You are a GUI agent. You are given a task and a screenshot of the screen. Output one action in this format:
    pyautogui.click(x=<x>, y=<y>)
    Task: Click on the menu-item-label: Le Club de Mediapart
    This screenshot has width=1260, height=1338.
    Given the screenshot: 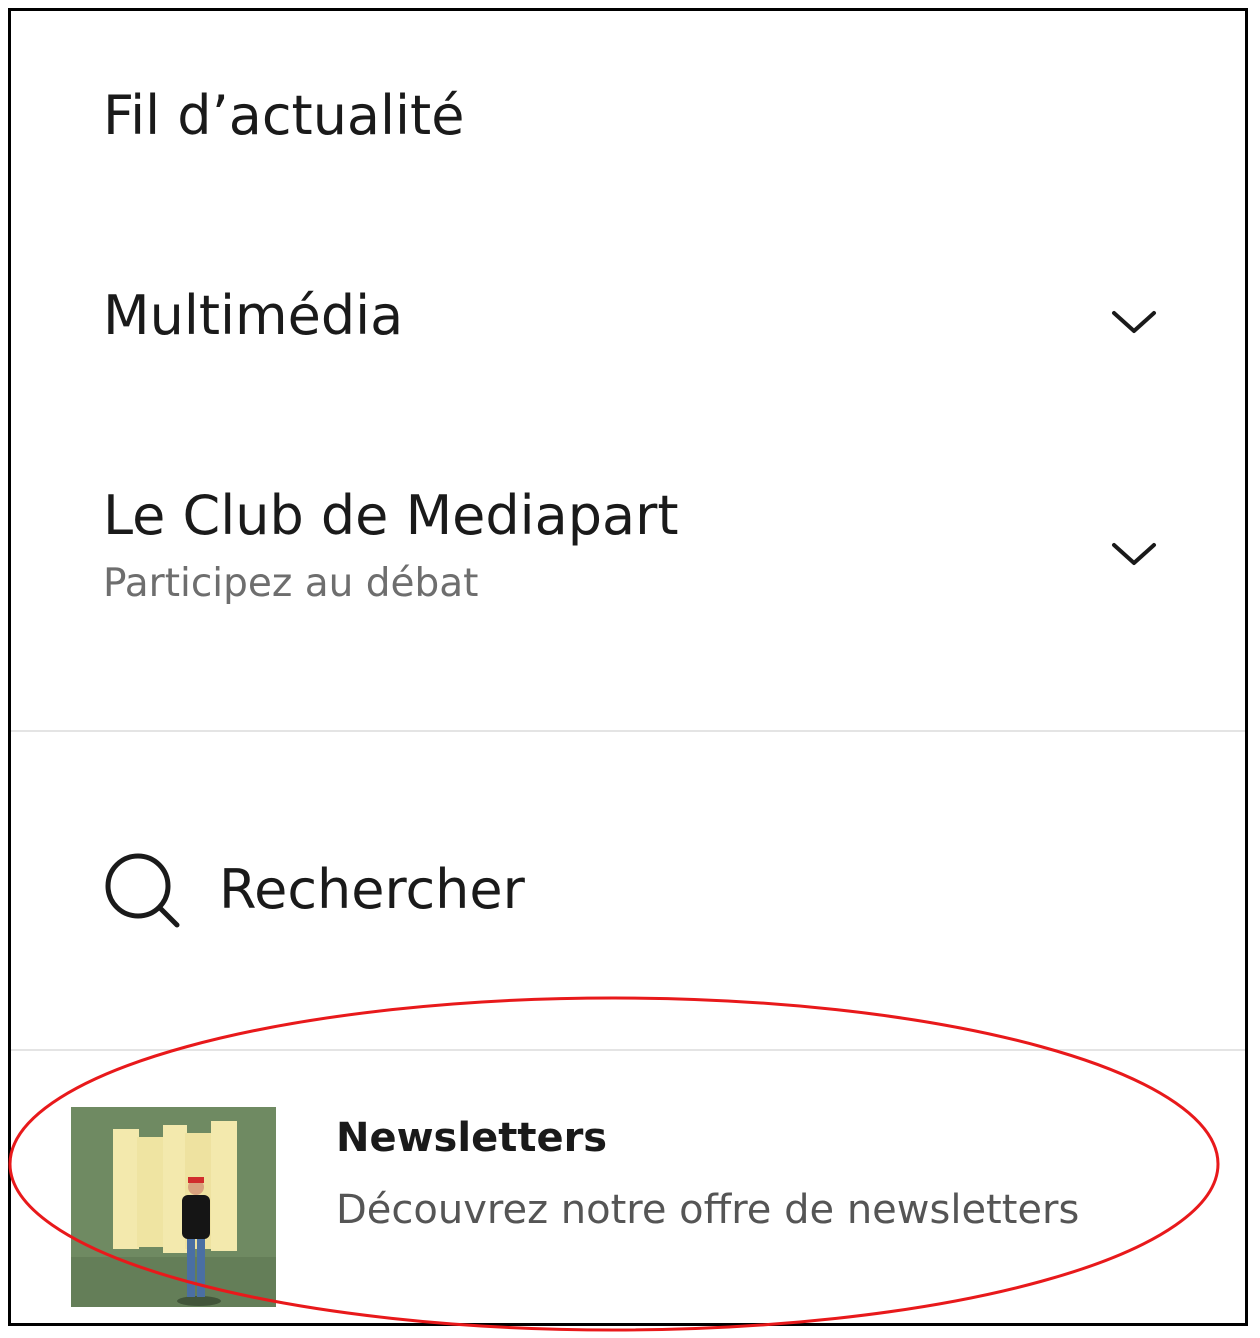 What is the action you would take?
    pyautogui.click(x=391, y=515)
    